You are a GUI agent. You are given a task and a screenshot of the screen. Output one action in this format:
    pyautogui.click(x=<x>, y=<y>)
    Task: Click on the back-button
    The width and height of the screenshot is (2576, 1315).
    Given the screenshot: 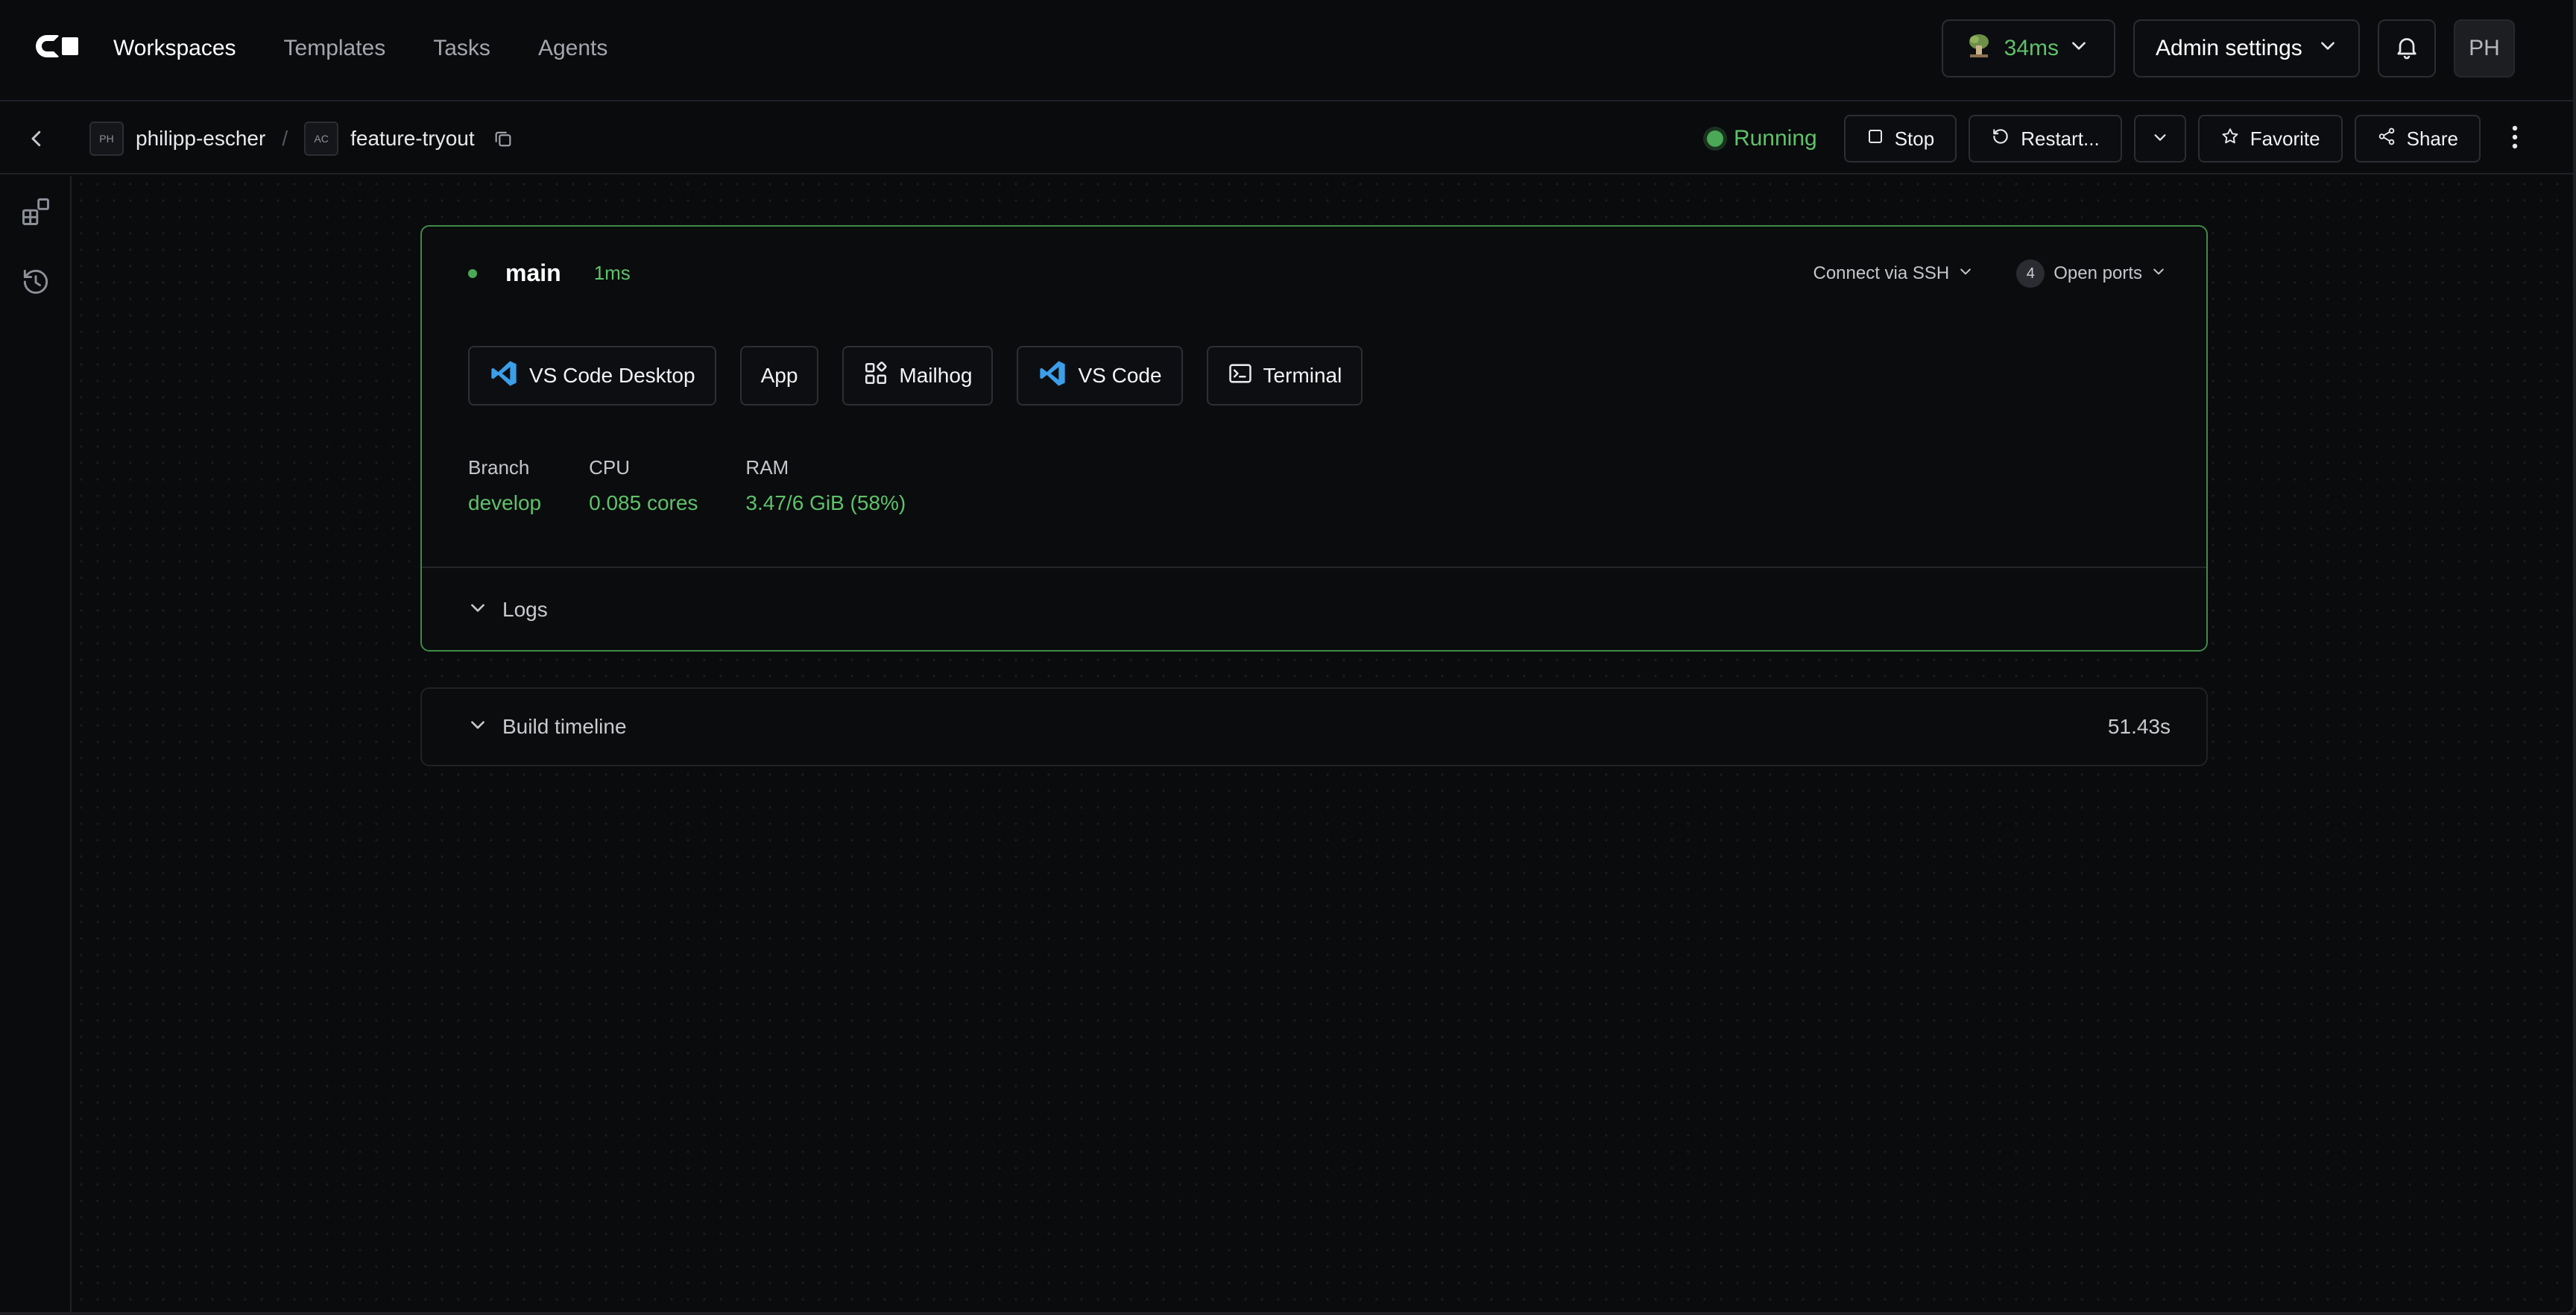 What is the action you would take?
    pyautogui.click(x=36, y=139)
    